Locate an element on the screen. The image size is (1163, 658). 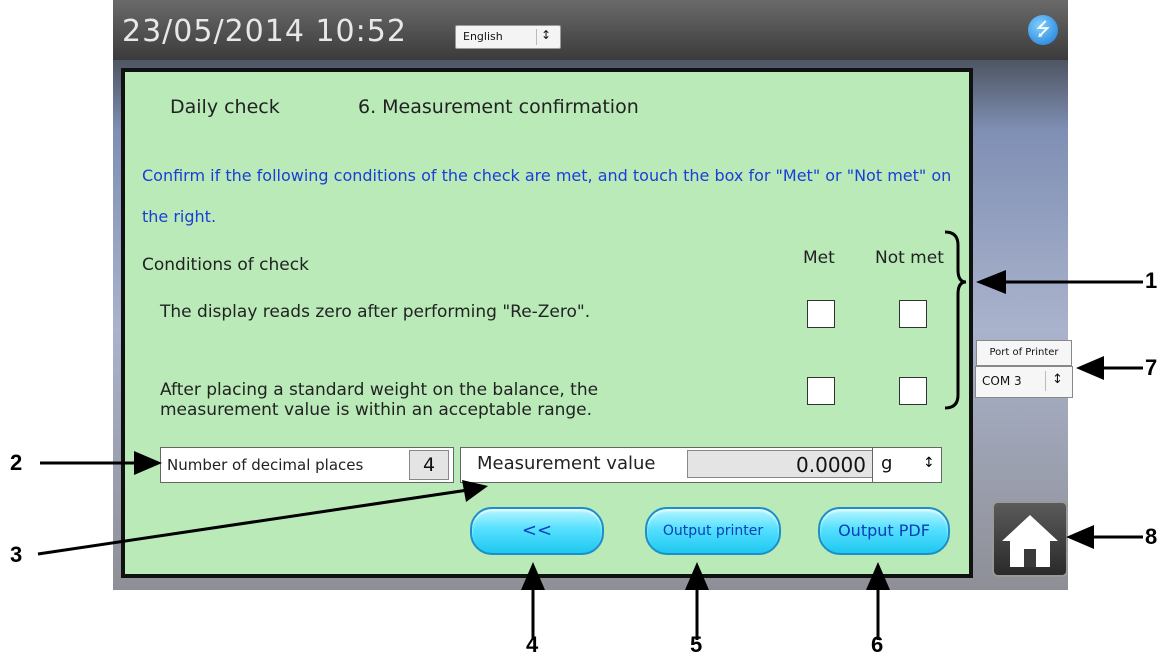
arrow-7-head is located at coordinates (1090, 368).